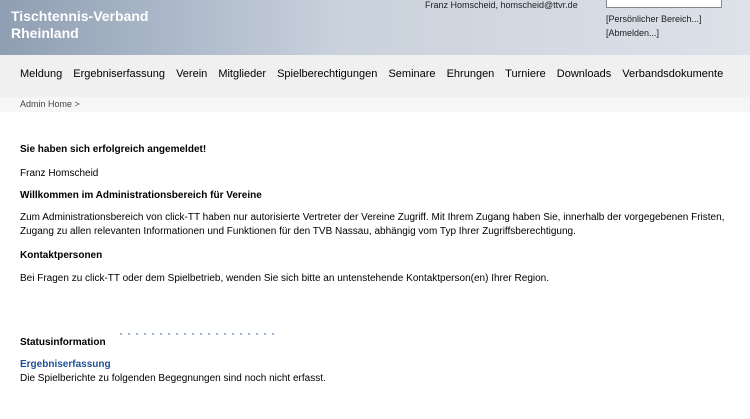 This screenshot has width=750, height=419. Describe the element at coordinates (411, 74) in the screenshot. I see `nav-seminare: Seminare` at that location.